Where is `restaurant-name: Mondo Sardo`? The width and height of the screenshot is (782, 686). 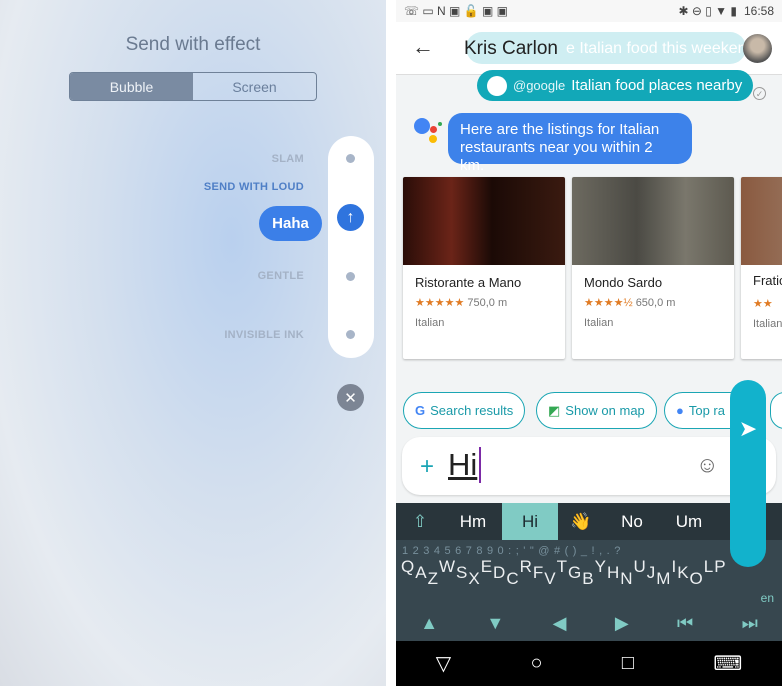 restaurant-name: Mondo Sardo is located at coordinates (623, 282).